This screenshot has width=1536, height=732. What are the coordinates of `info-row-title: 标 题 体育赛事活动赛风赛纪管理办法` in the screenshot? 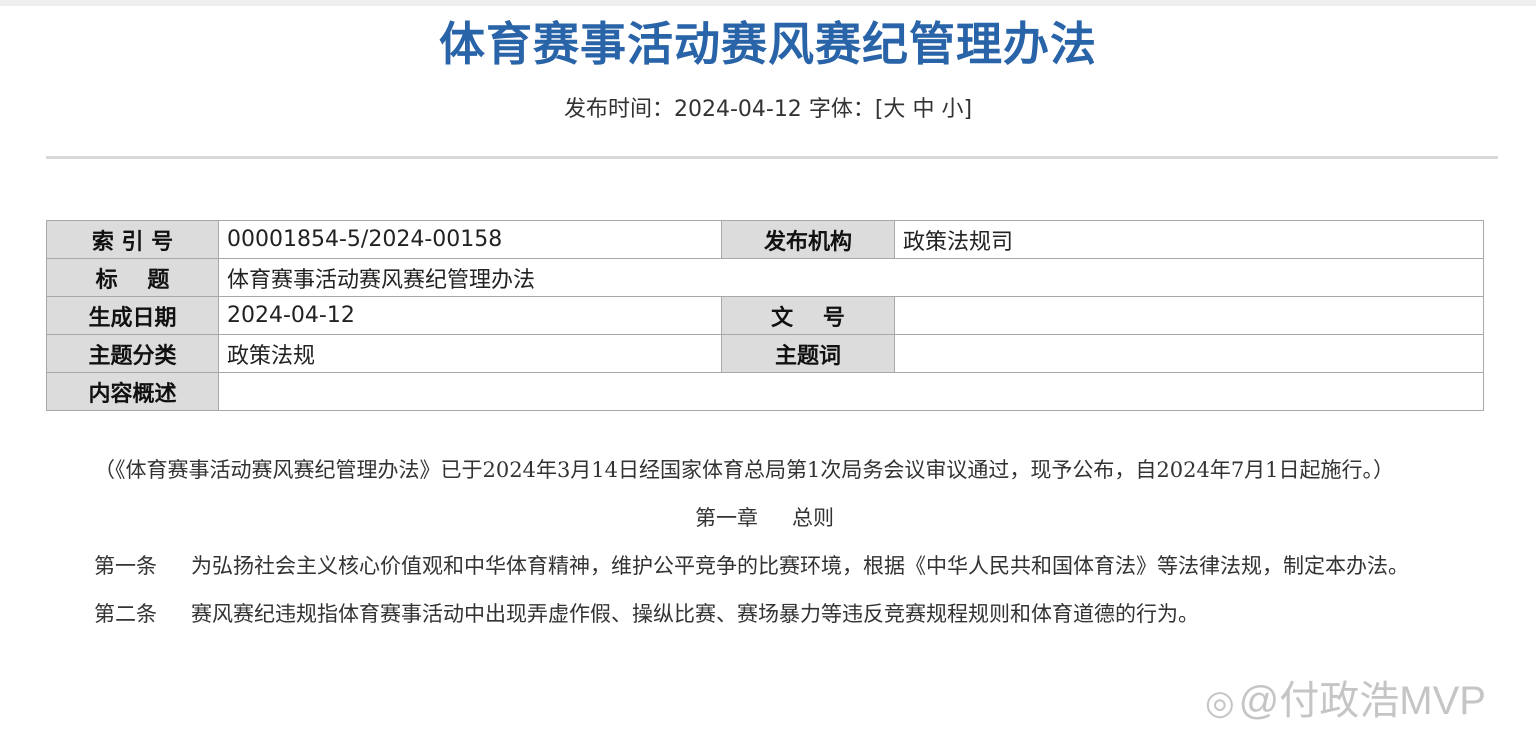 It's located at (765, 277).